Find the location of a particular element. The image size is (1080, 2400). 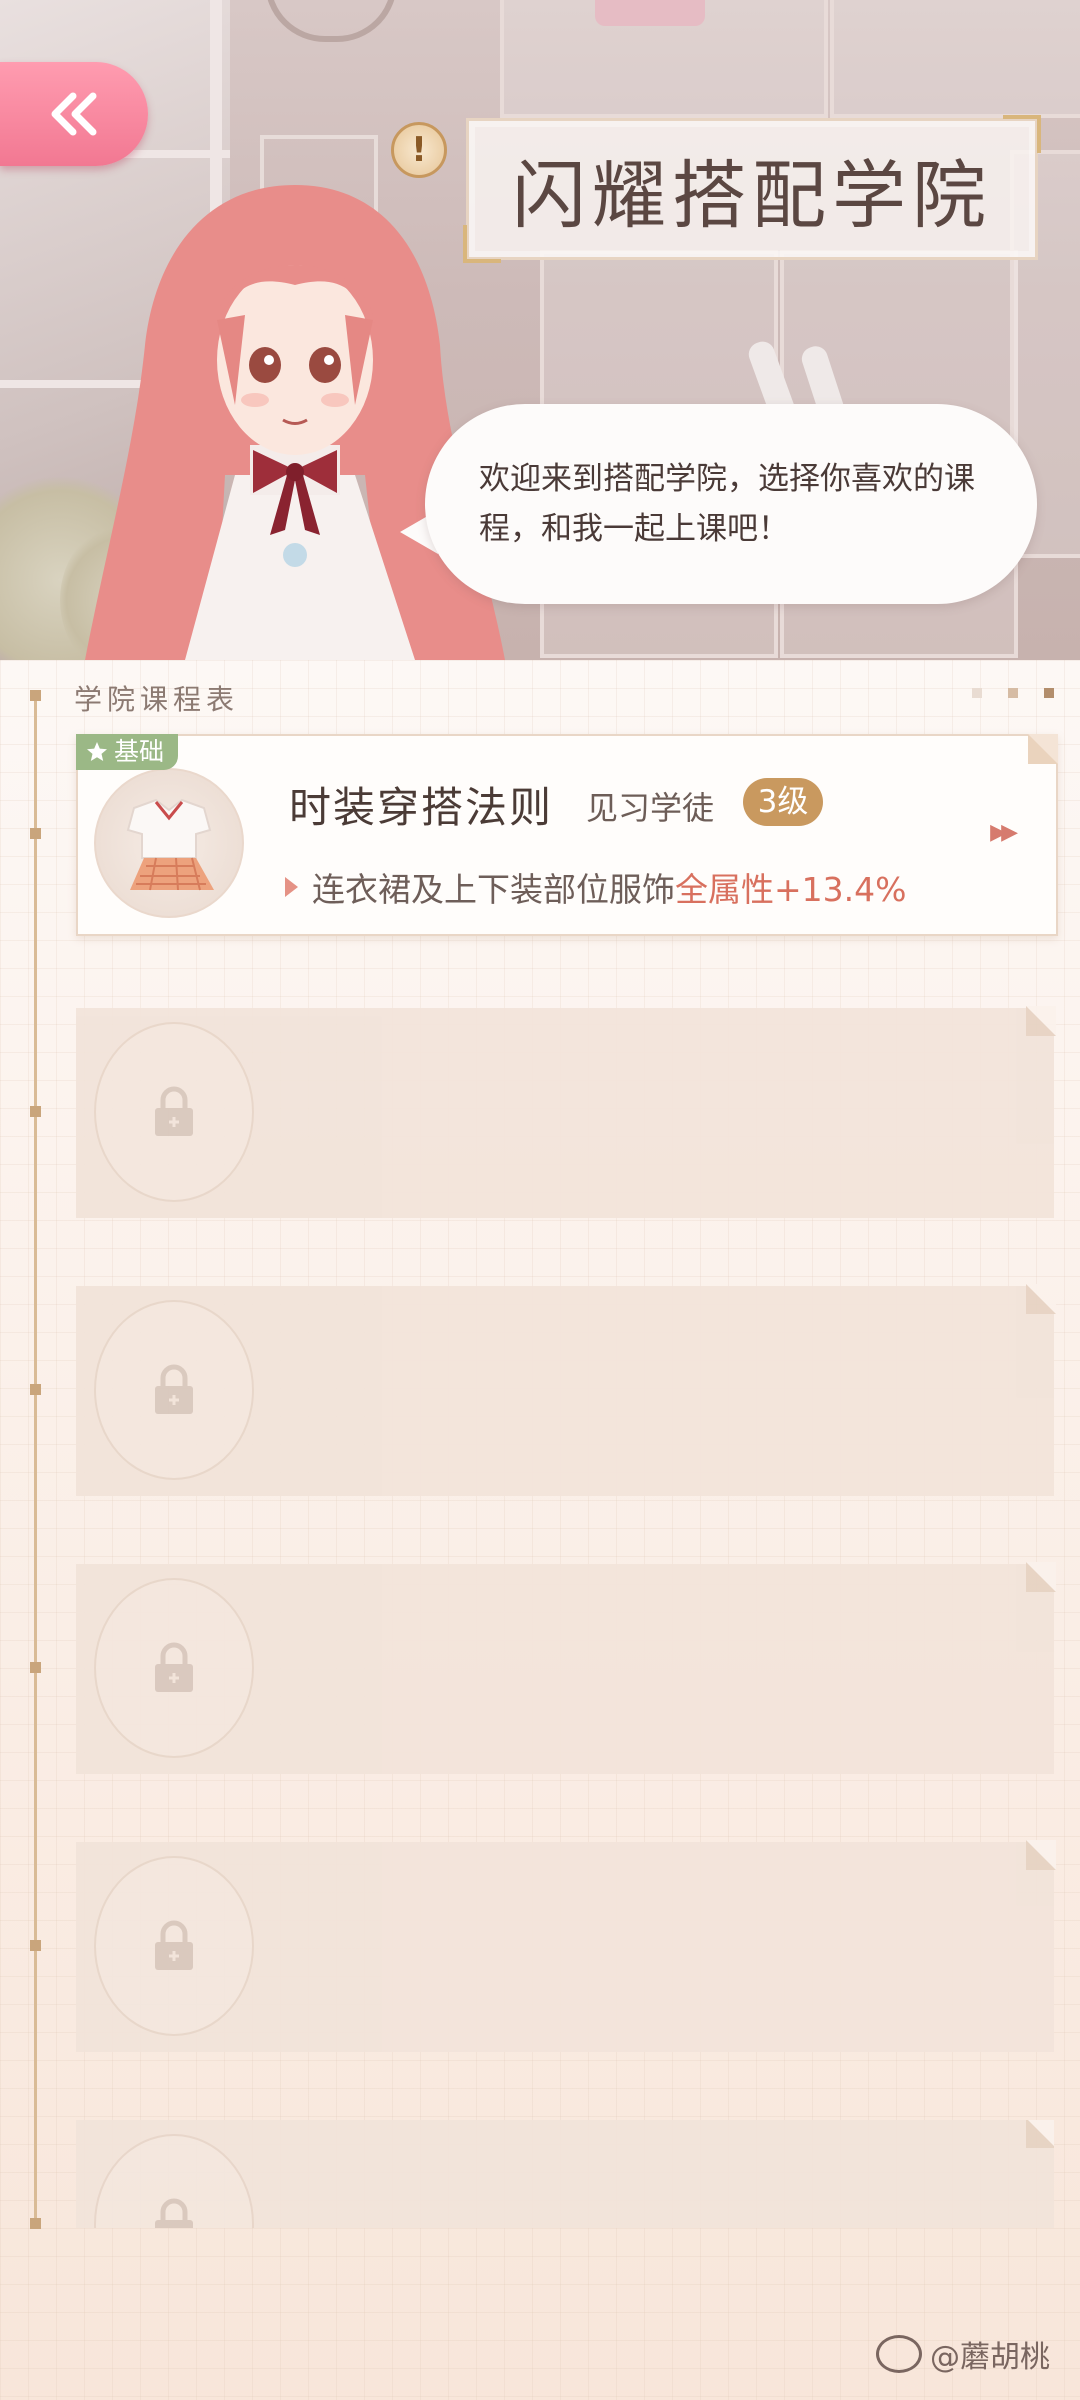

tier-label: 基础 is located at coordinates (139, 751).